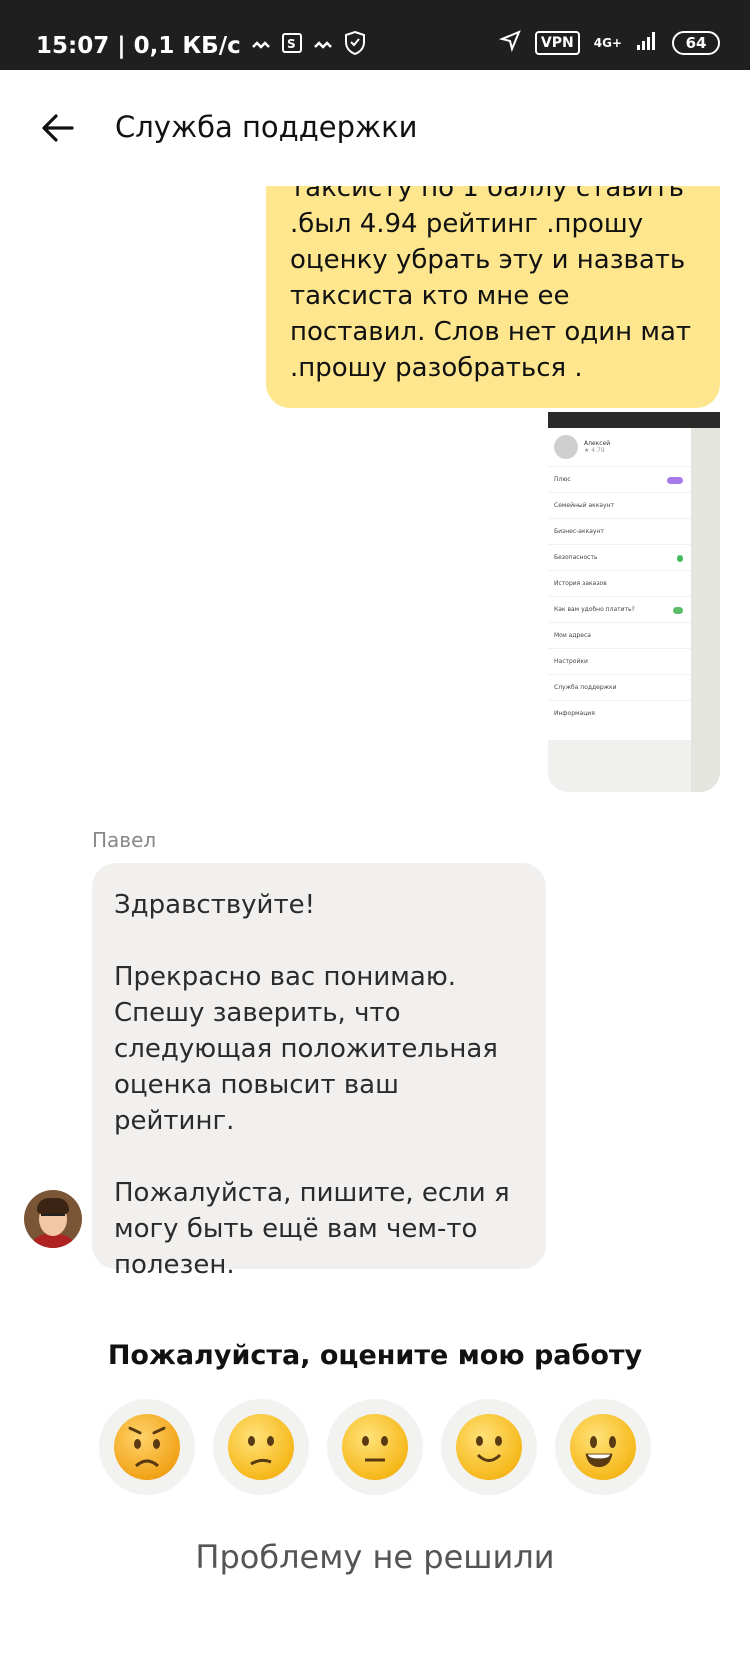 The width and height of the screenshot is (750, 1666). I want to click on grin-face-icon, so click(603, 1447).